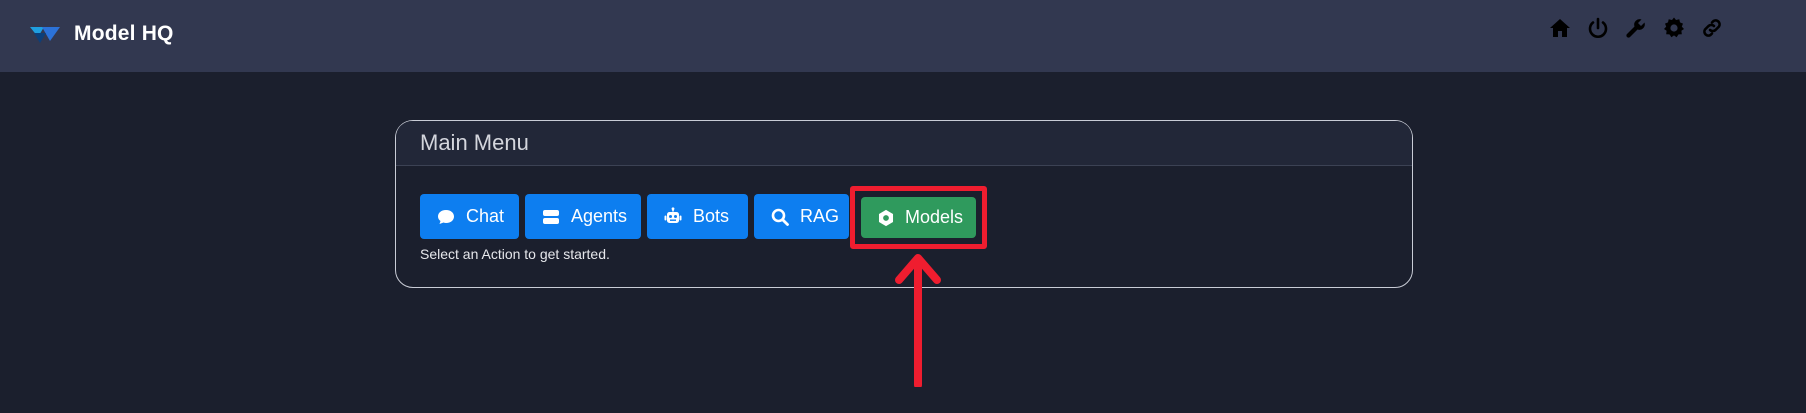  I want to click on main-menu-title: Main Menu, so click(474, 142).